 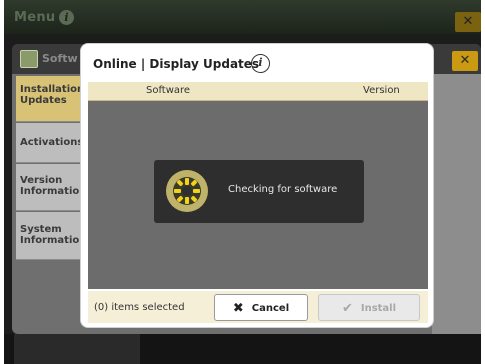 What do you see at coordinates (242, 17) in the screenshot?
I see `menu-bar: Menu i ✕` at bounding box center [242, 17].